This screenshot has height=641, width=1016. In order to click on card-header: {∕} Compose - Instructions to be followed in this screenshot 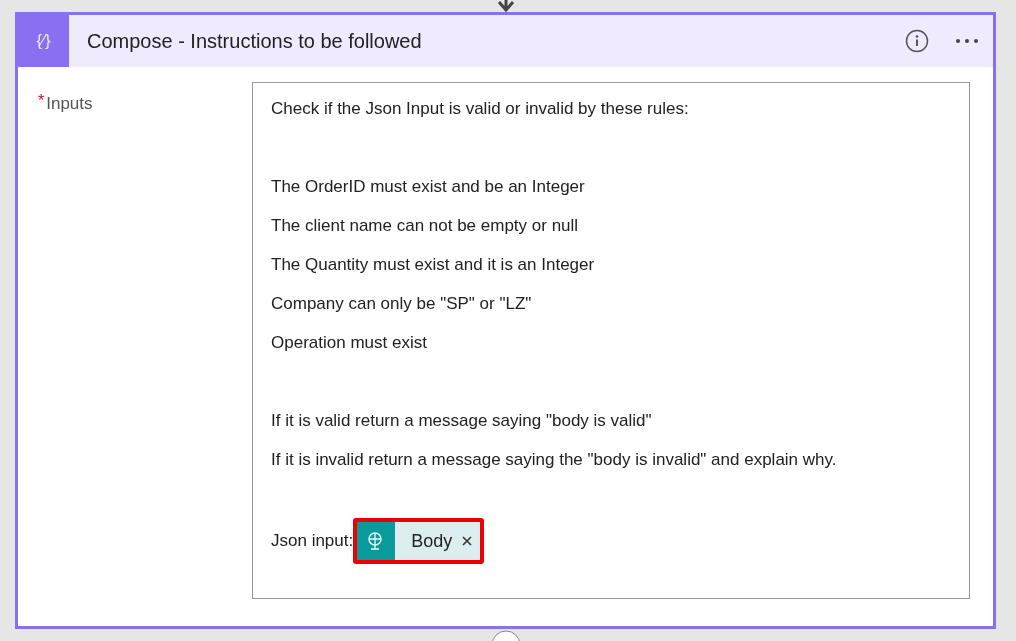, I will do `click(505, 41)`.